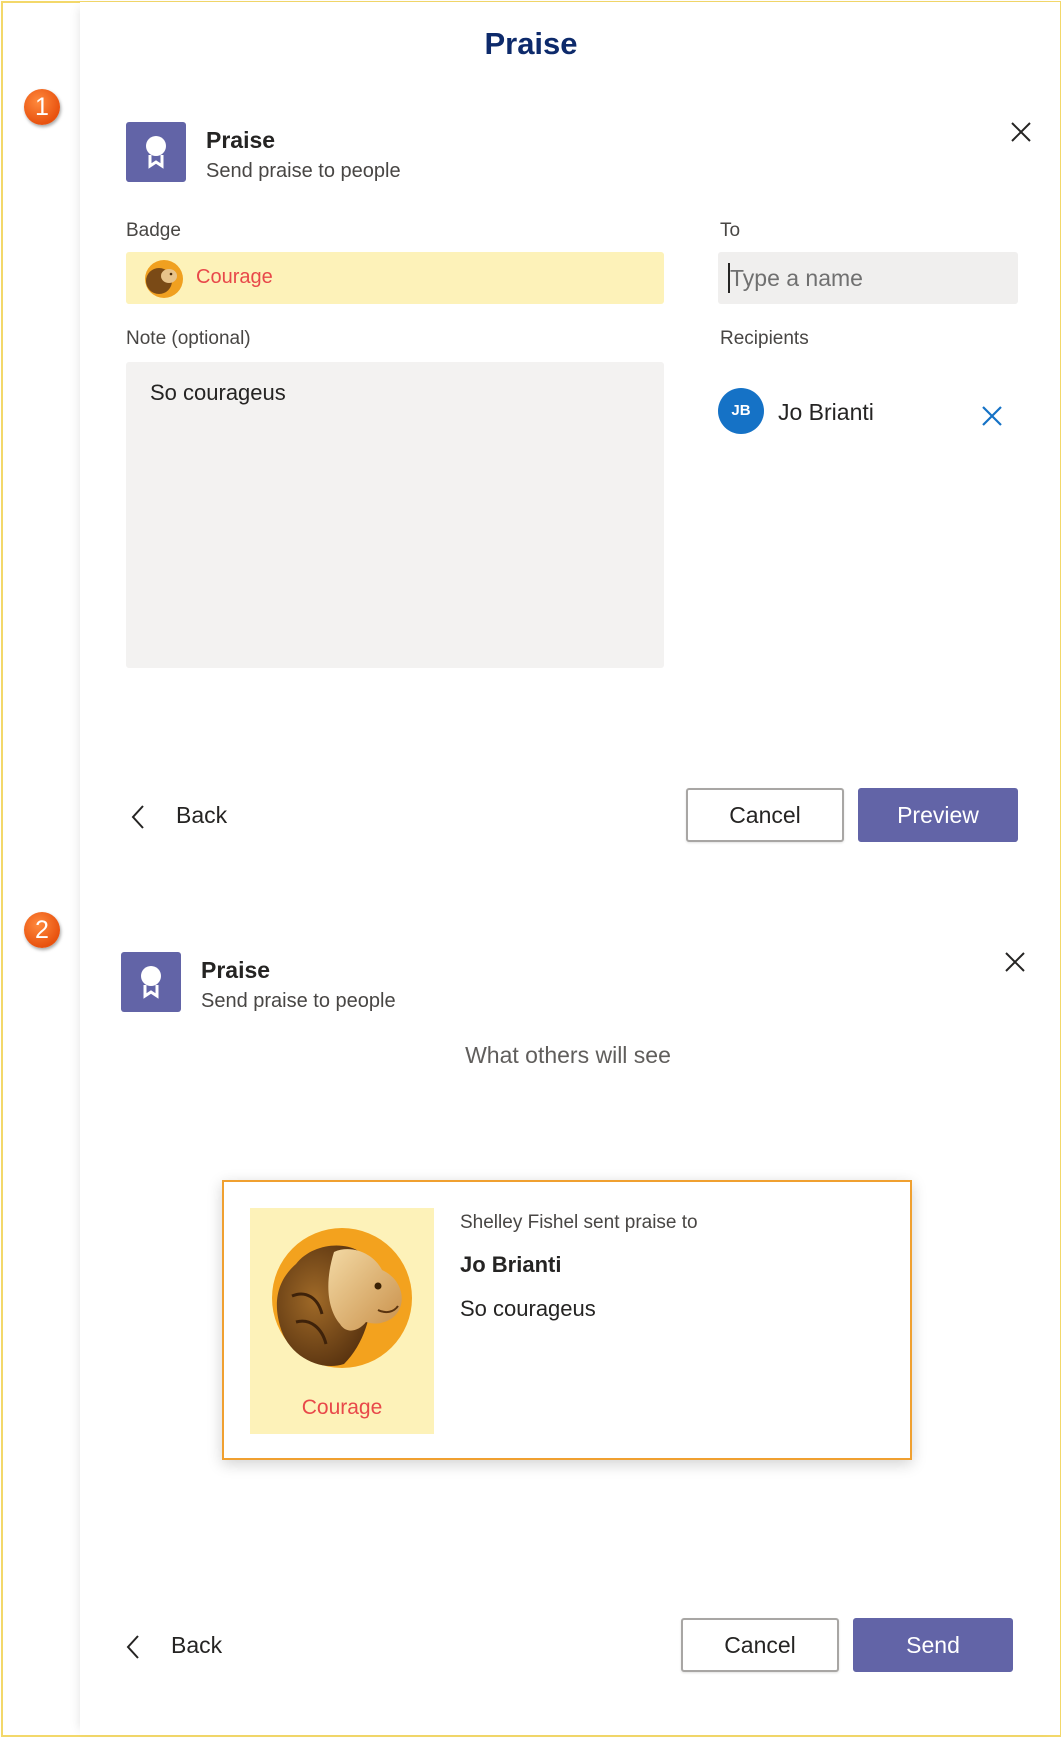 This screenshot has height=1738, width=1062. What do you see at coordinates (764, 338) in the screenshot?
I see `recipients-label: Recipients` at bounding box center [764, 338].